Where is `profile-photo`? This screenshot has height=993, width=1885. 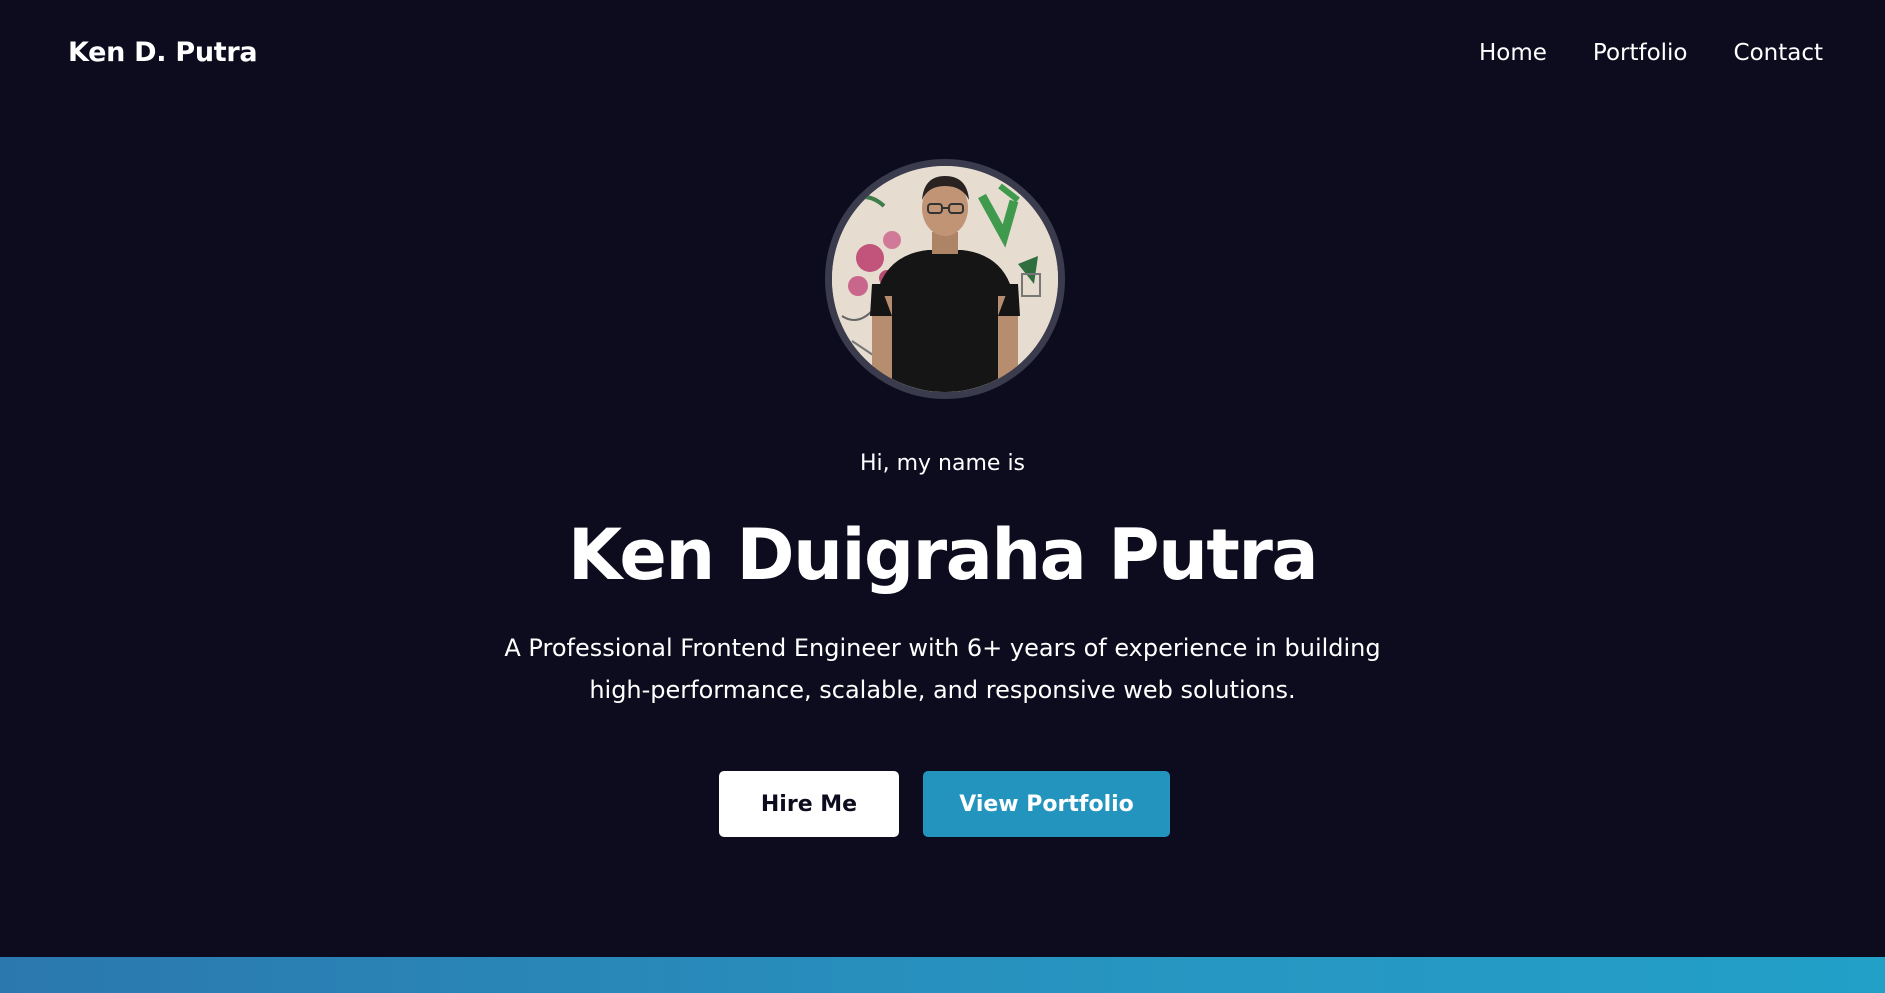
profile-photo is located at coordinates (945, 279).